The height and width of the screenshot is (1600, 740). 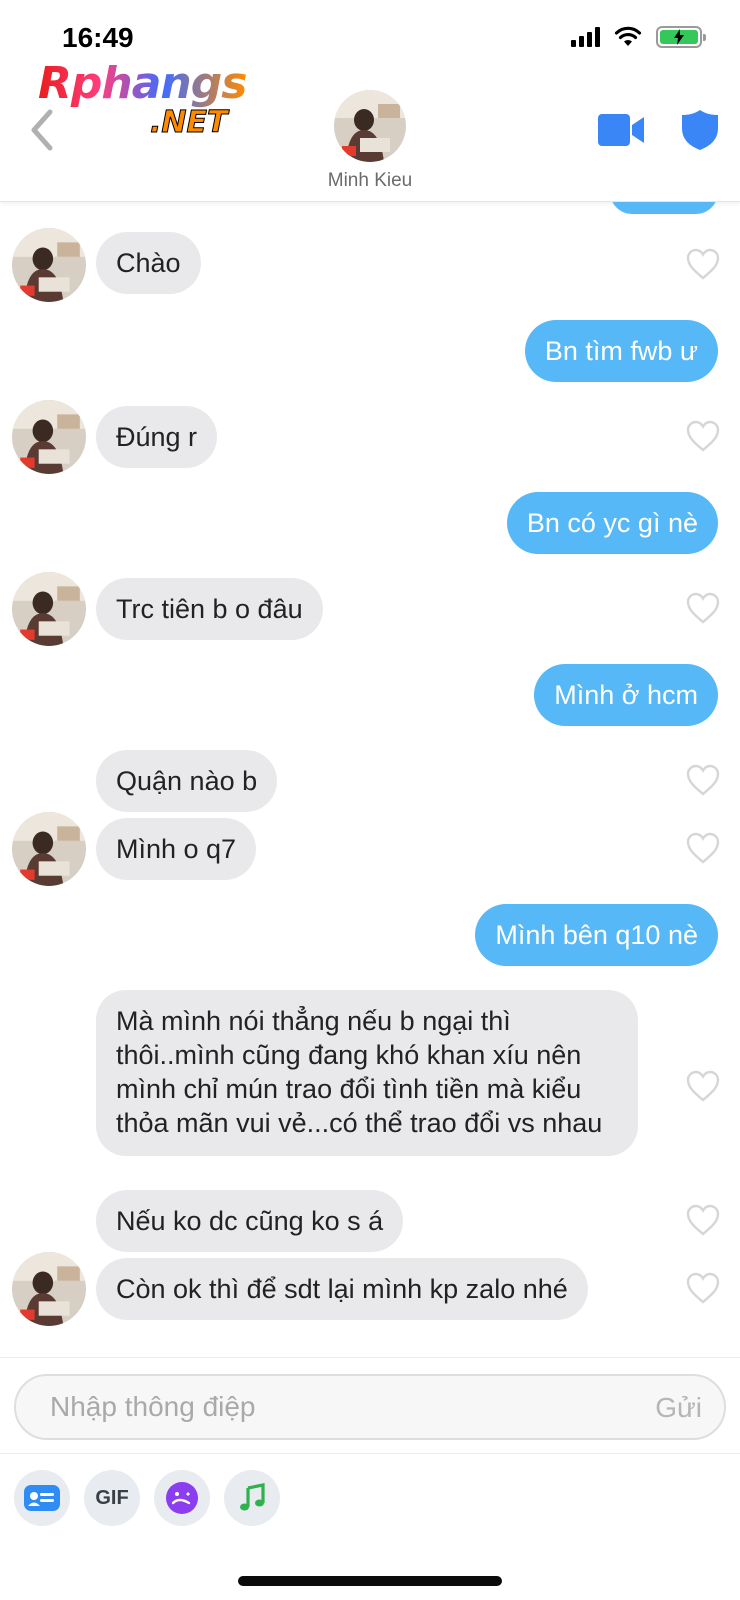 I want to click on contact-card-icon, so click(x=42, y=1498).